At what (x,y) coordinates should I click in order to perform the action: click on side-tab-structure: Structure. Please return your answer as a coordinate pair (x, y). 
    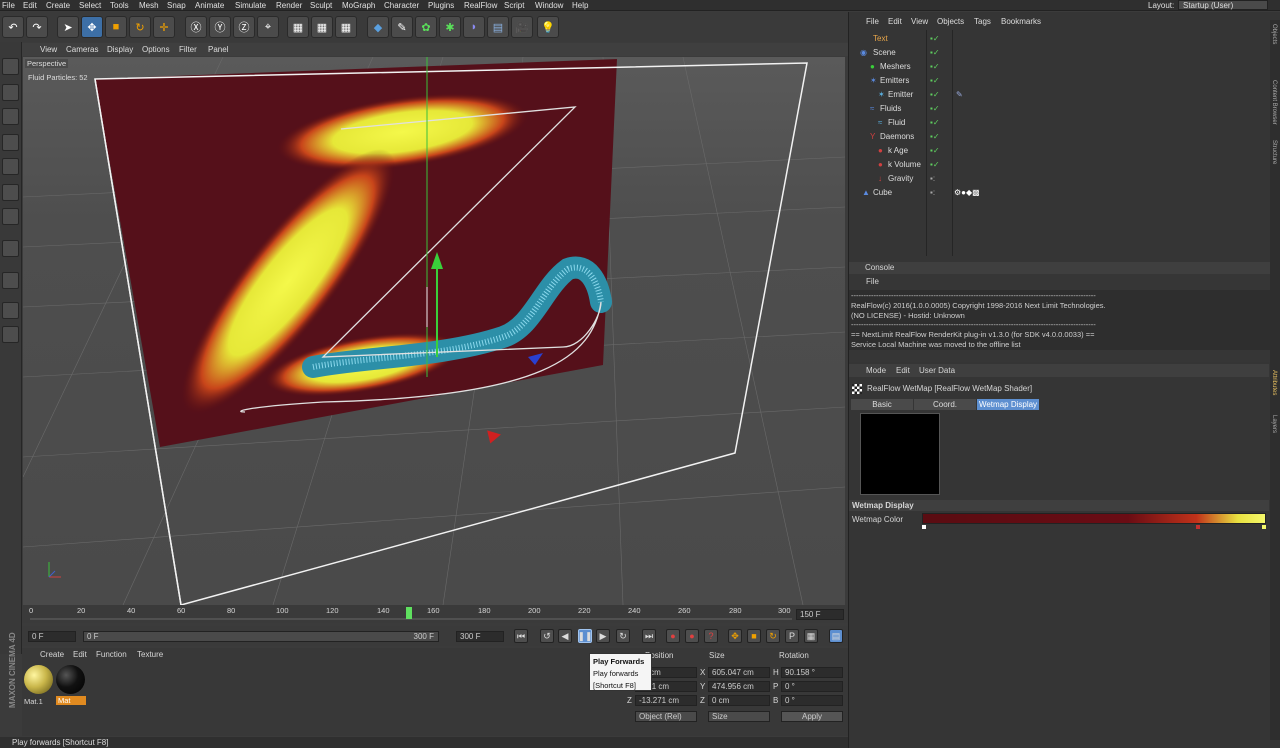
    Looking at the image, I should click on (1274, 152).